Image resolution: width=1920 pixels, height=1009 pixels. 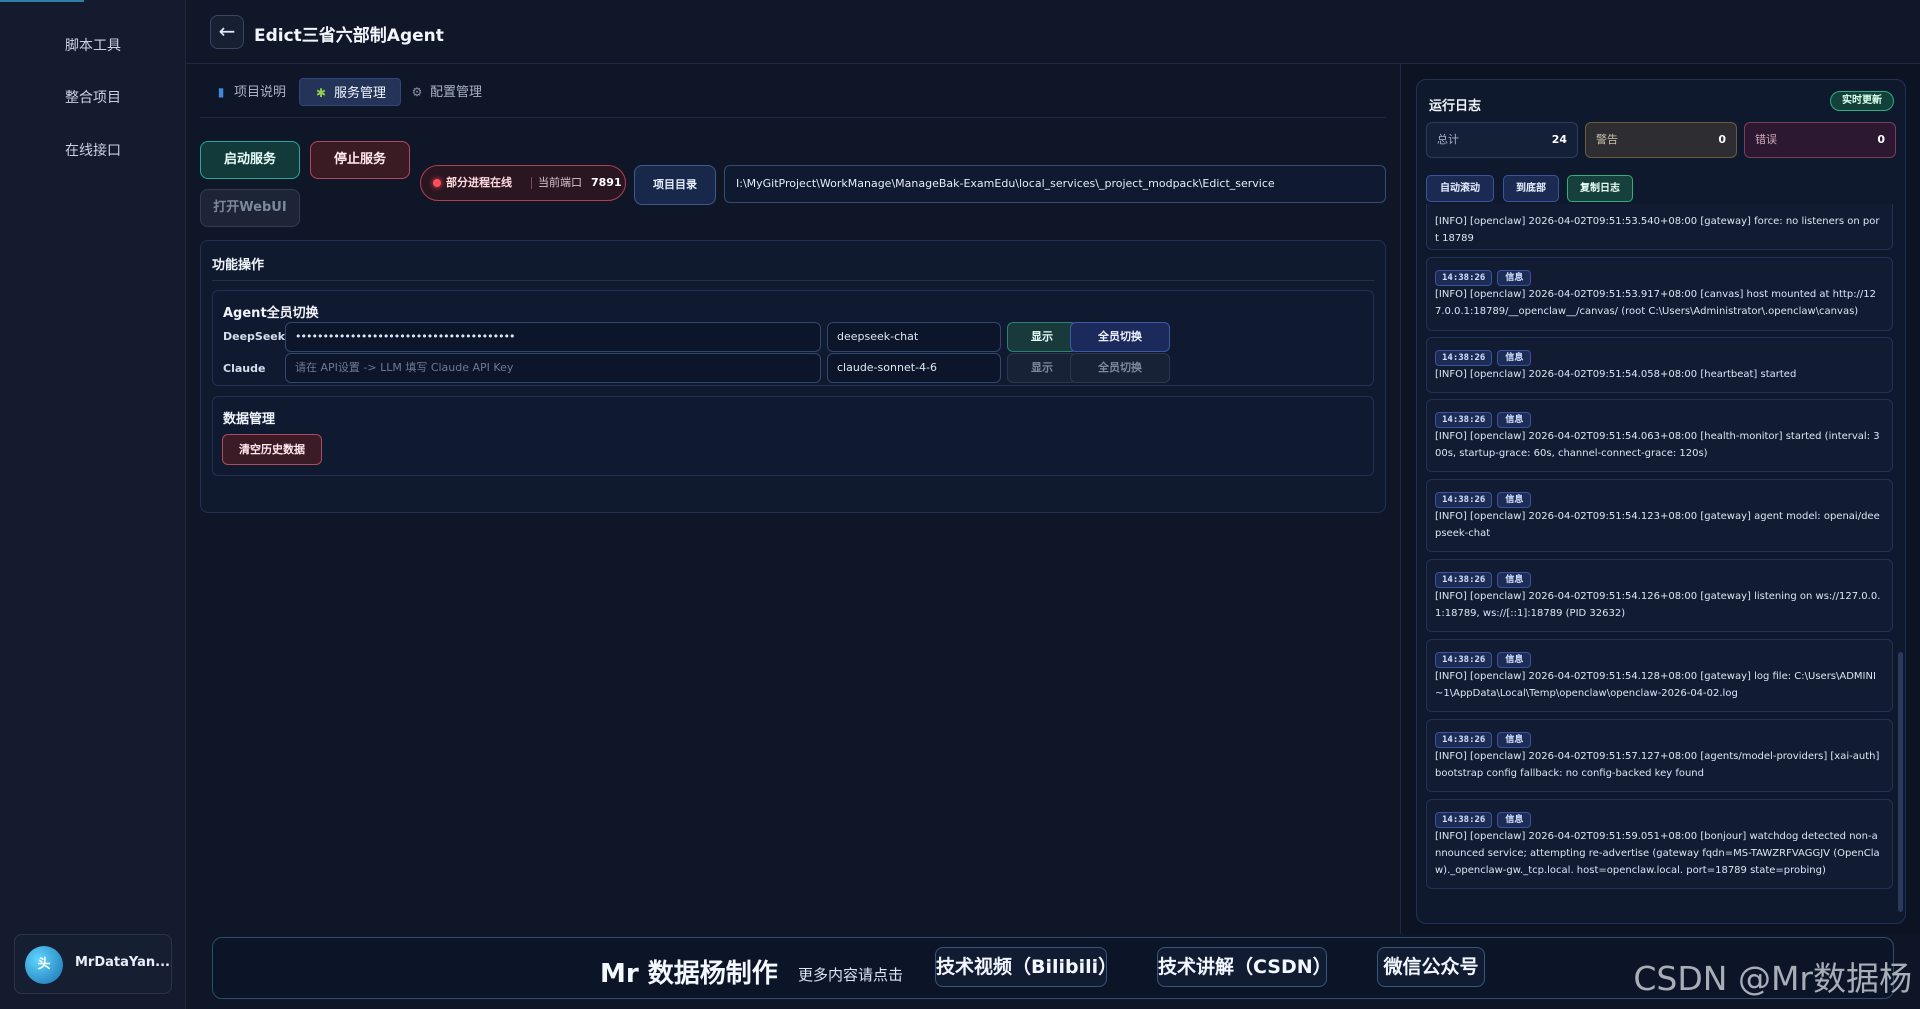 I want to click on tab-config-management: ⚙ 配置管理, so click(x=446, y=92).